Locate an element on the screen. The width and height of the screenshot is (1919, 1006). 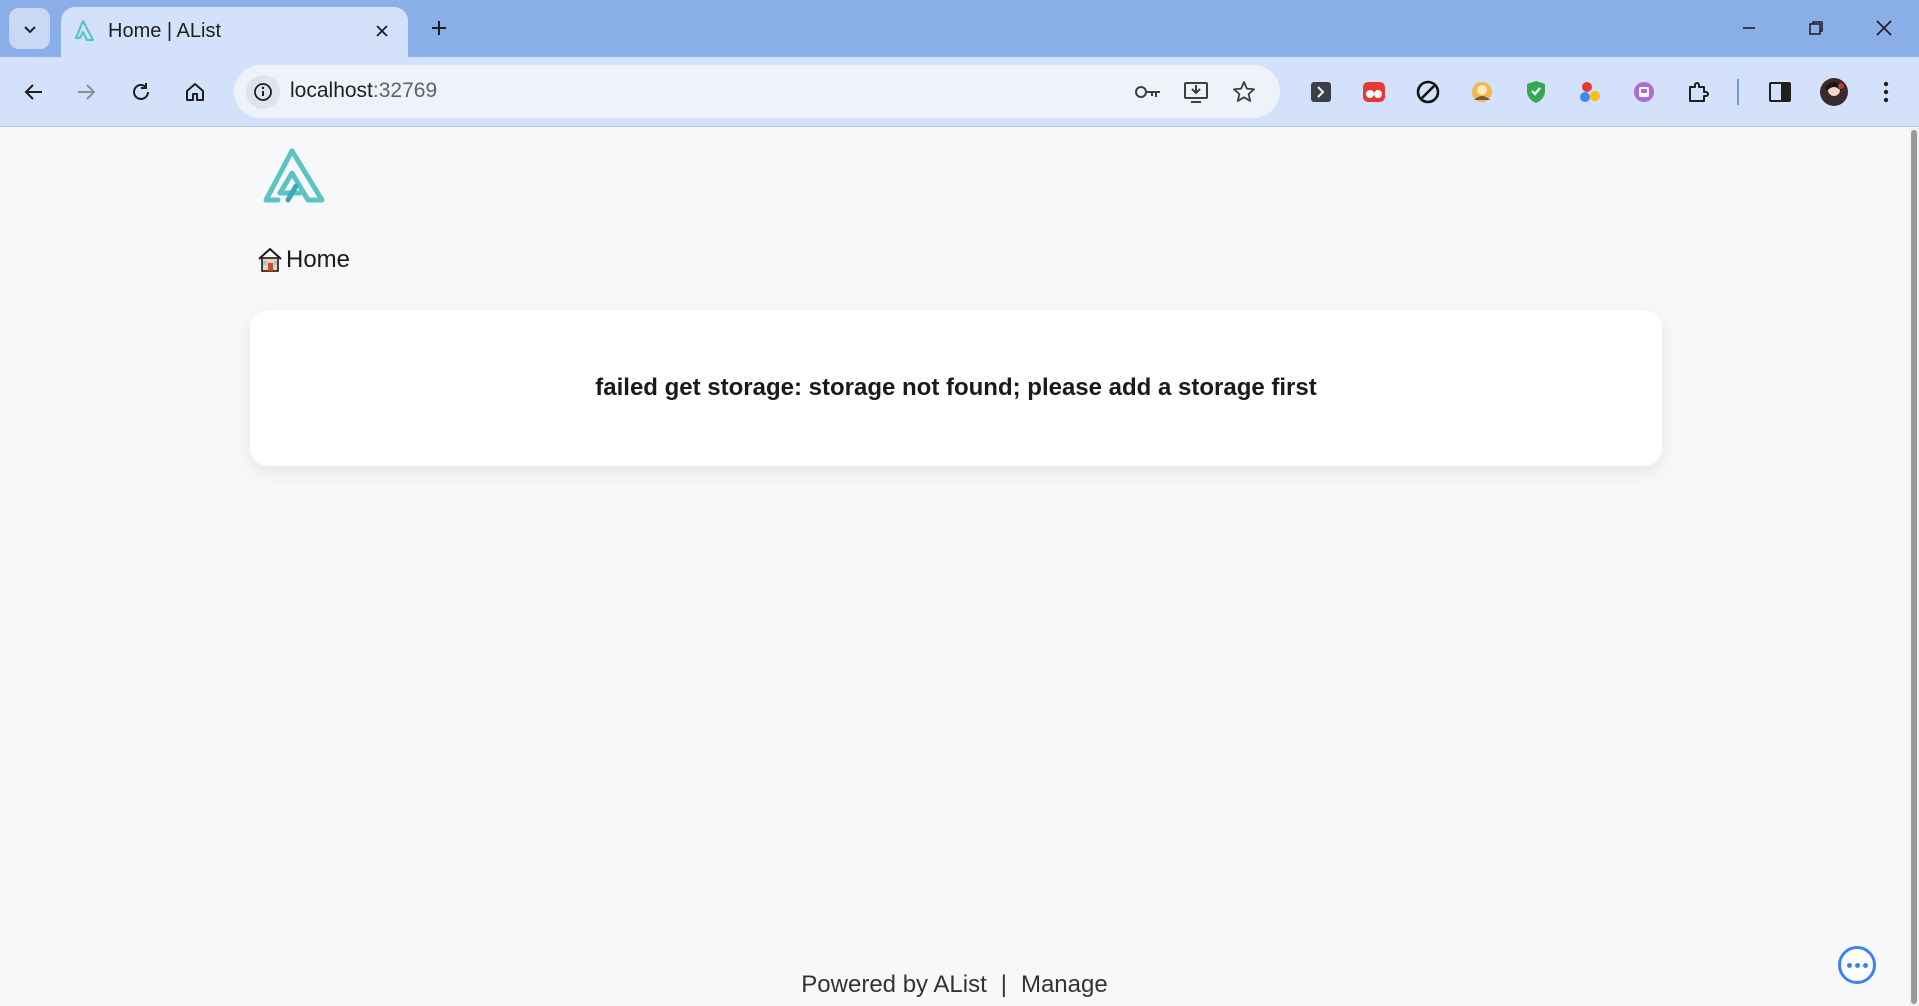
minimize-button is located at coordinates (1749, 28).